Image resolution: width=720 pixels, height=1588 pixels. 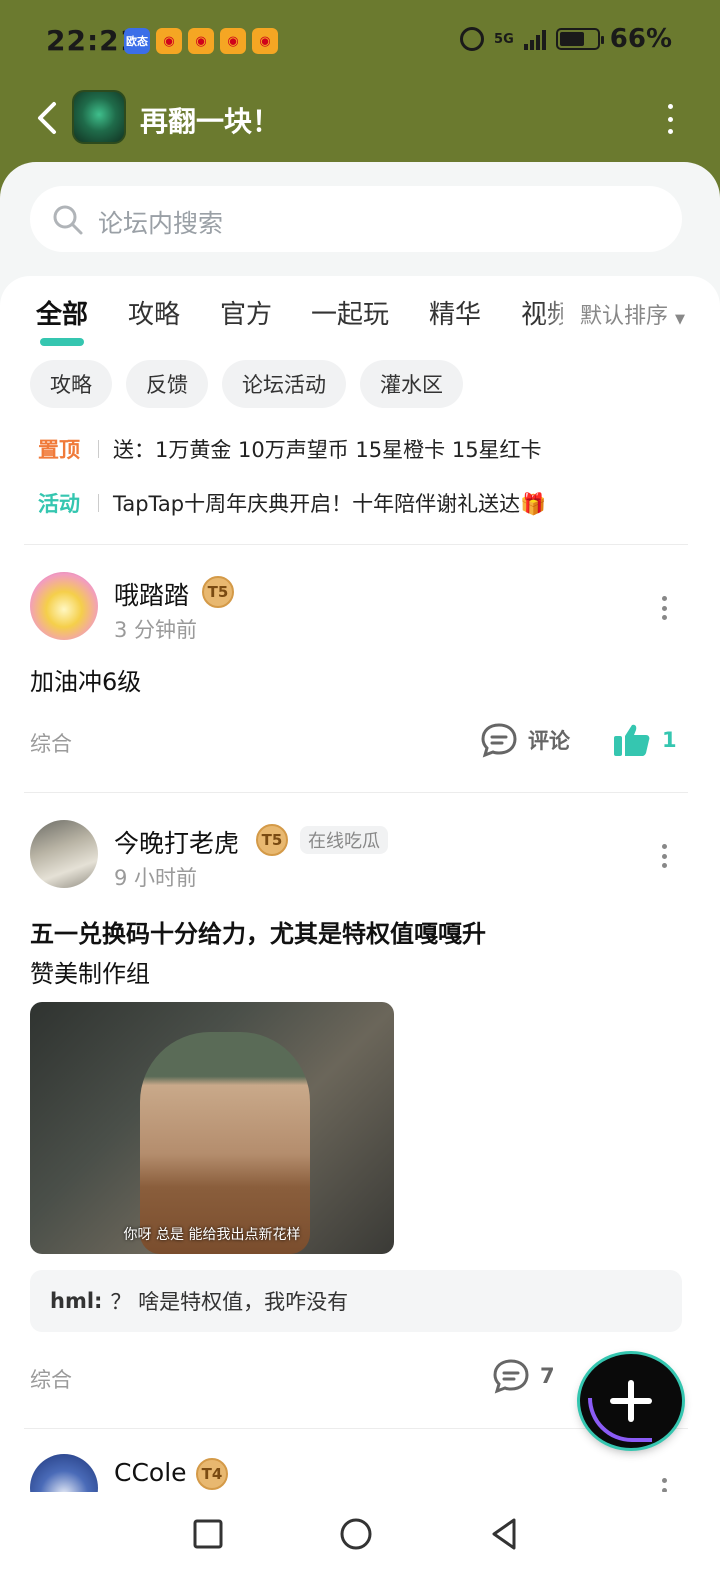 I want to click on comment-button: 评论, so click(x=525, y=740).